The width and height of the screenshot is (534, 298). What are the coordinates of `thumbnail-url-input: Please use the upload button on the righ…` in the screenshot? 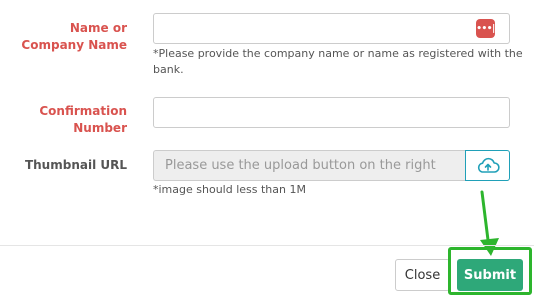 It's located at (309, 165).